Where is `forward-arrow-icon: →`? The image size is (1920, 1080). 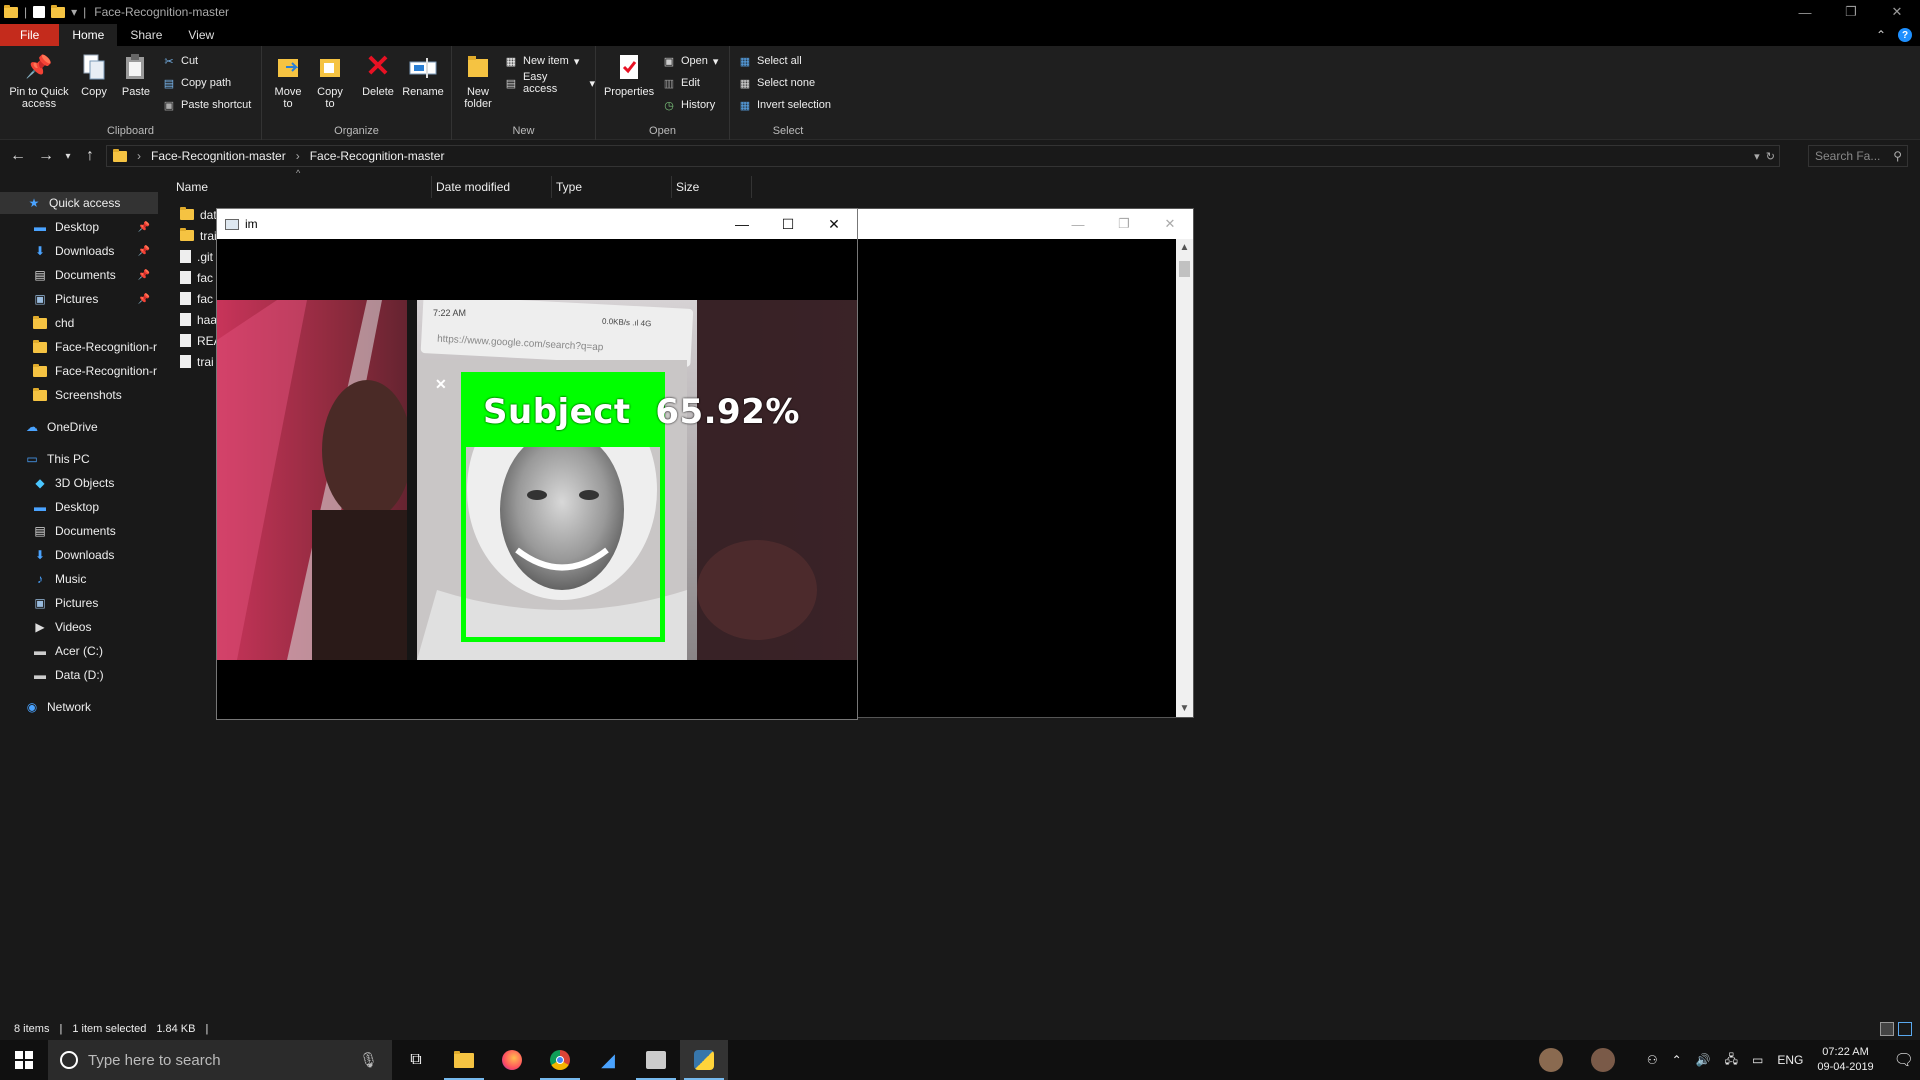
forward-arrow-icon: → is located at coordinates (46, 156).